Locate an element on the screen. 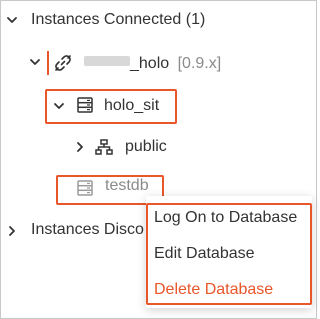  database-holo-sit: holo_sit is located at coordinates (131, 106).